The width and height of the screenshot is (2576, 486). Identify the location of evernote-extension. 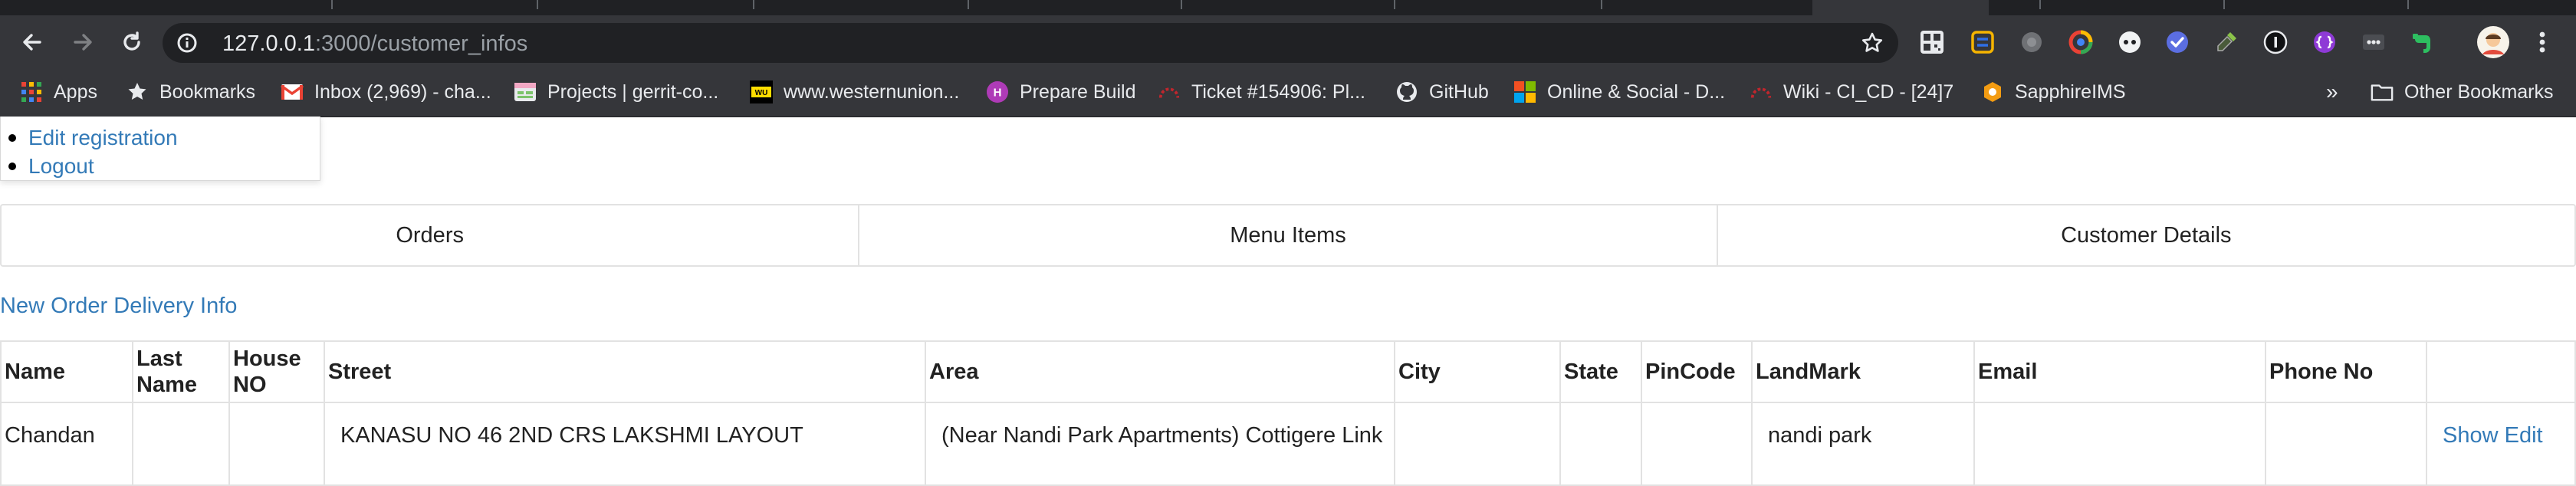
(2422, 42).